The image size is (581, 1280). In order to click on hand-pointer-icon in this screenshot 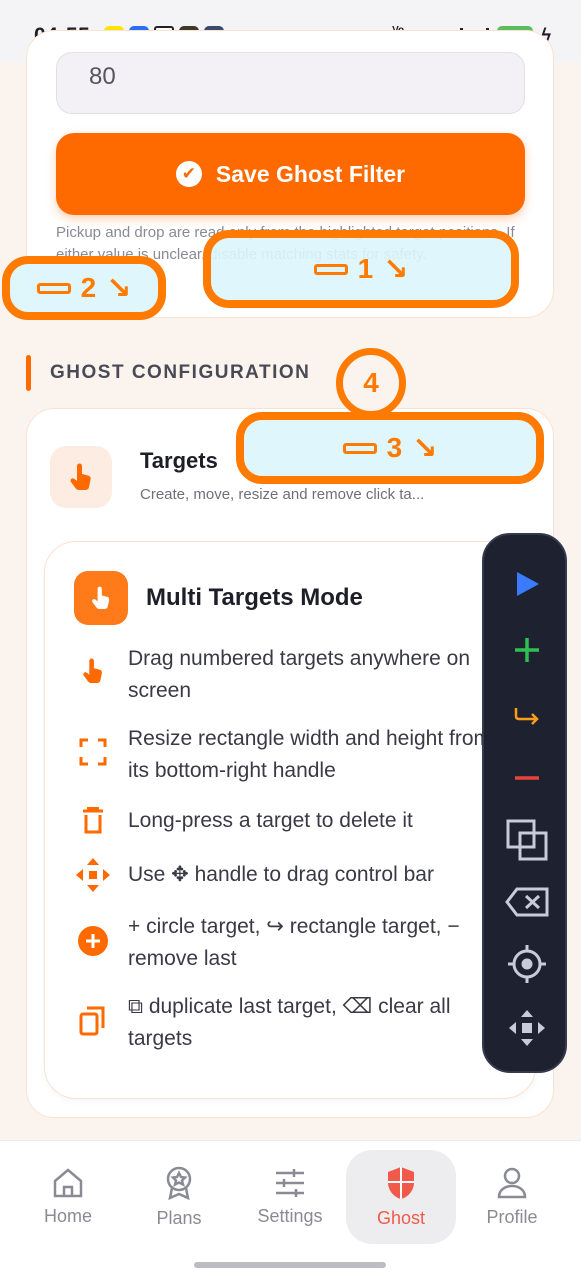, I will do `click(93, 671)`.